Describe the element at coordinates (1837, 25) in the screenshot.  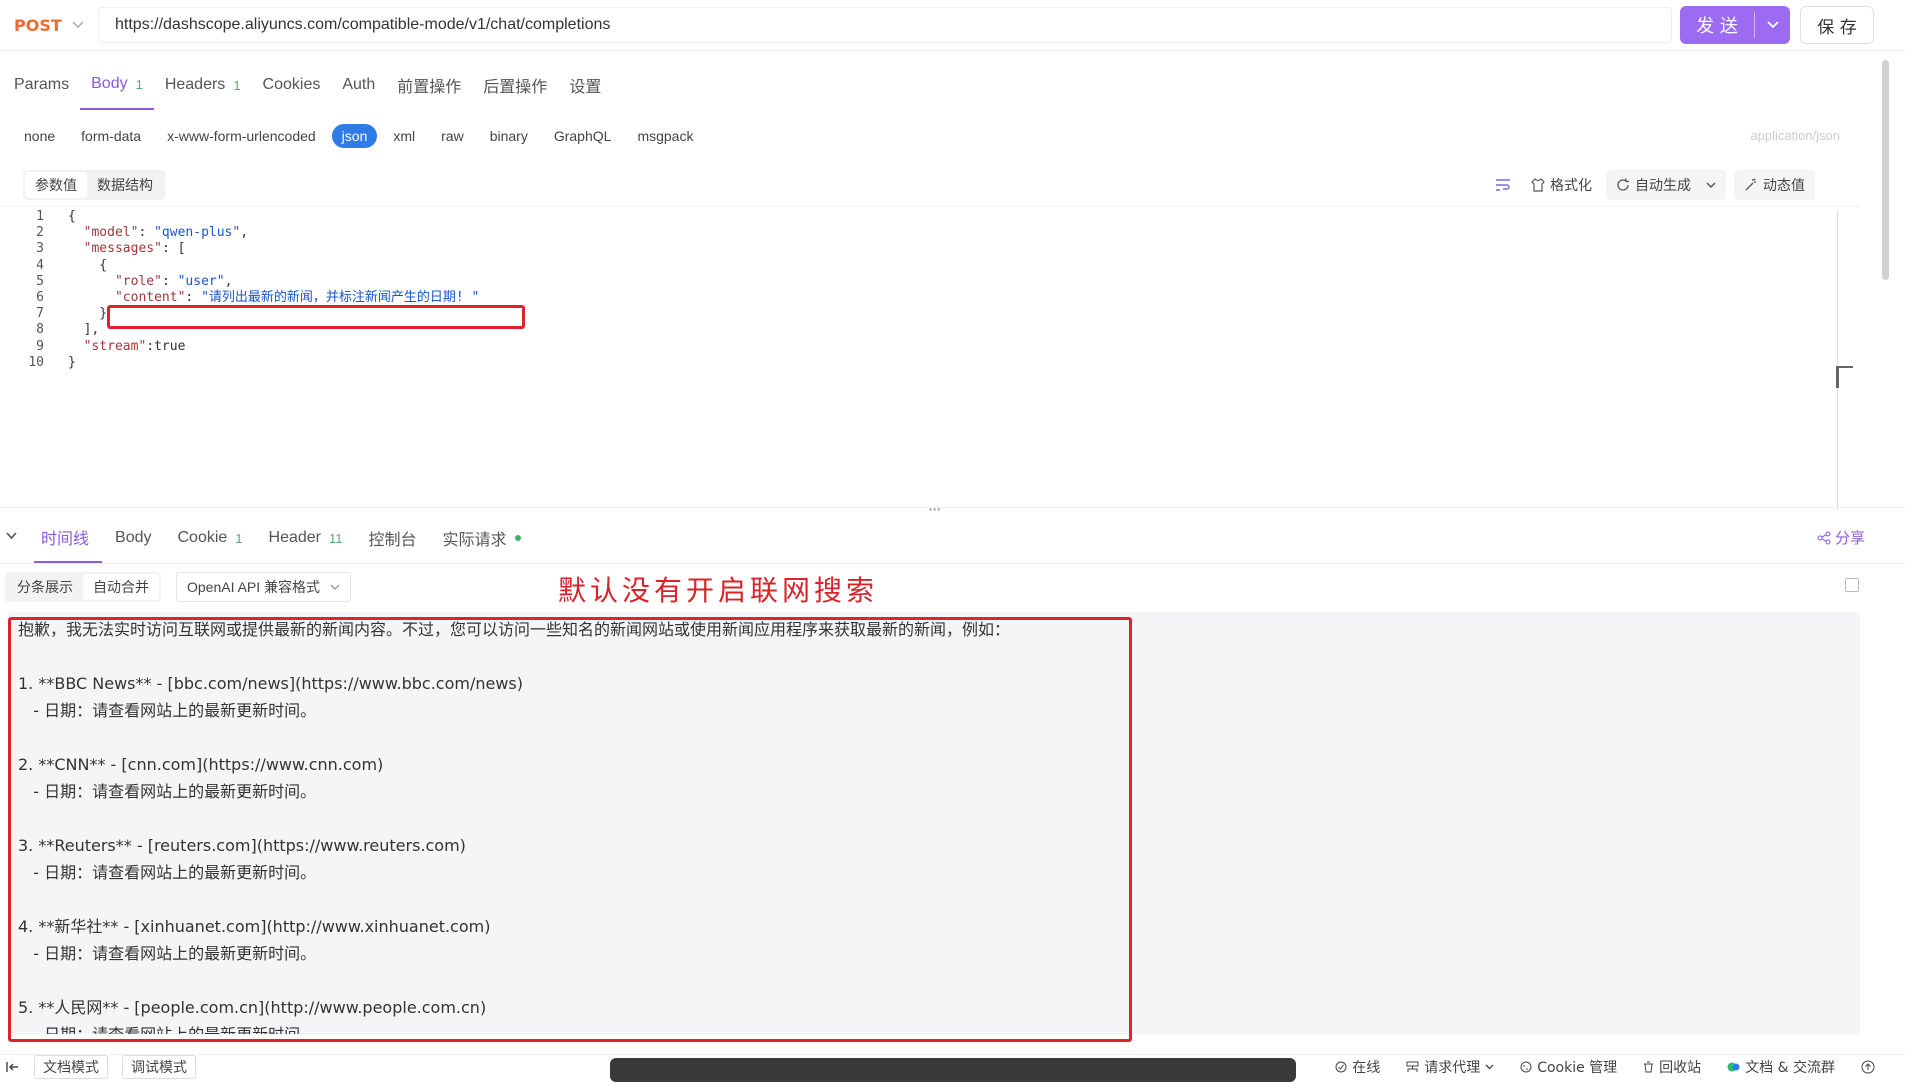
I see `save-button: 保 存` at that location.